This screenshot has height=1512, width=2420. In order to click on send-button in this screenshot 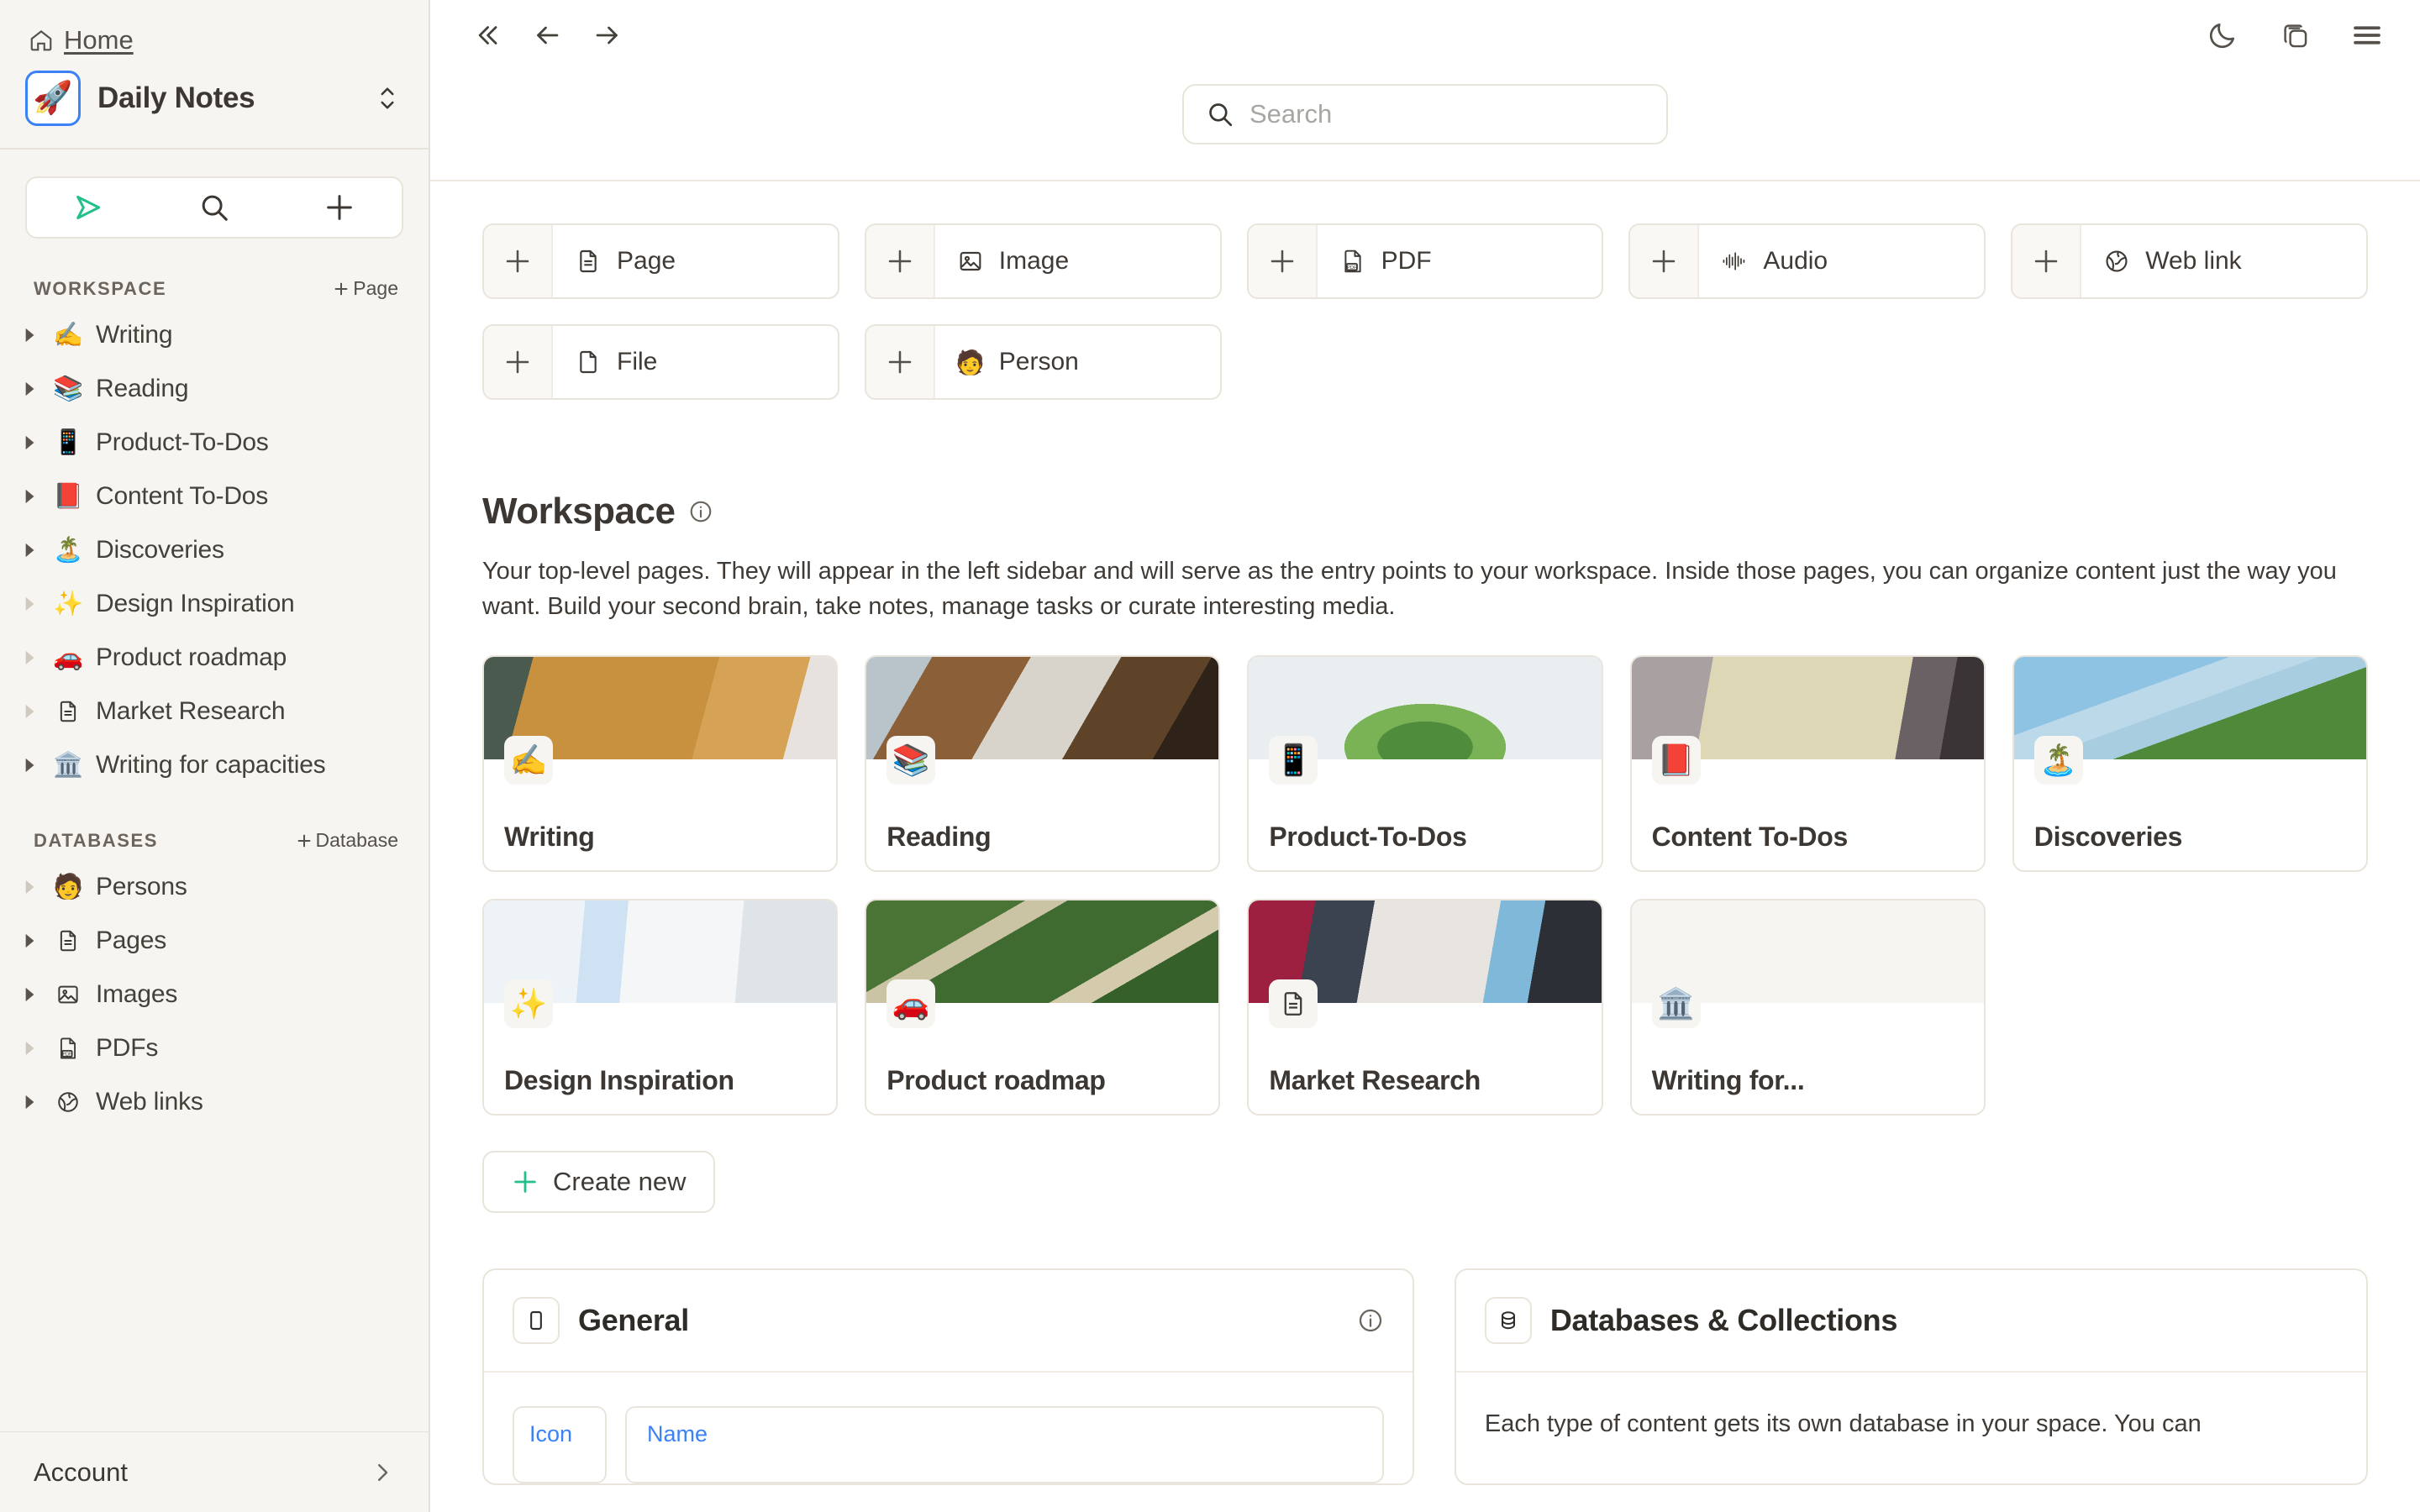, I will do `click(90, 207)`.